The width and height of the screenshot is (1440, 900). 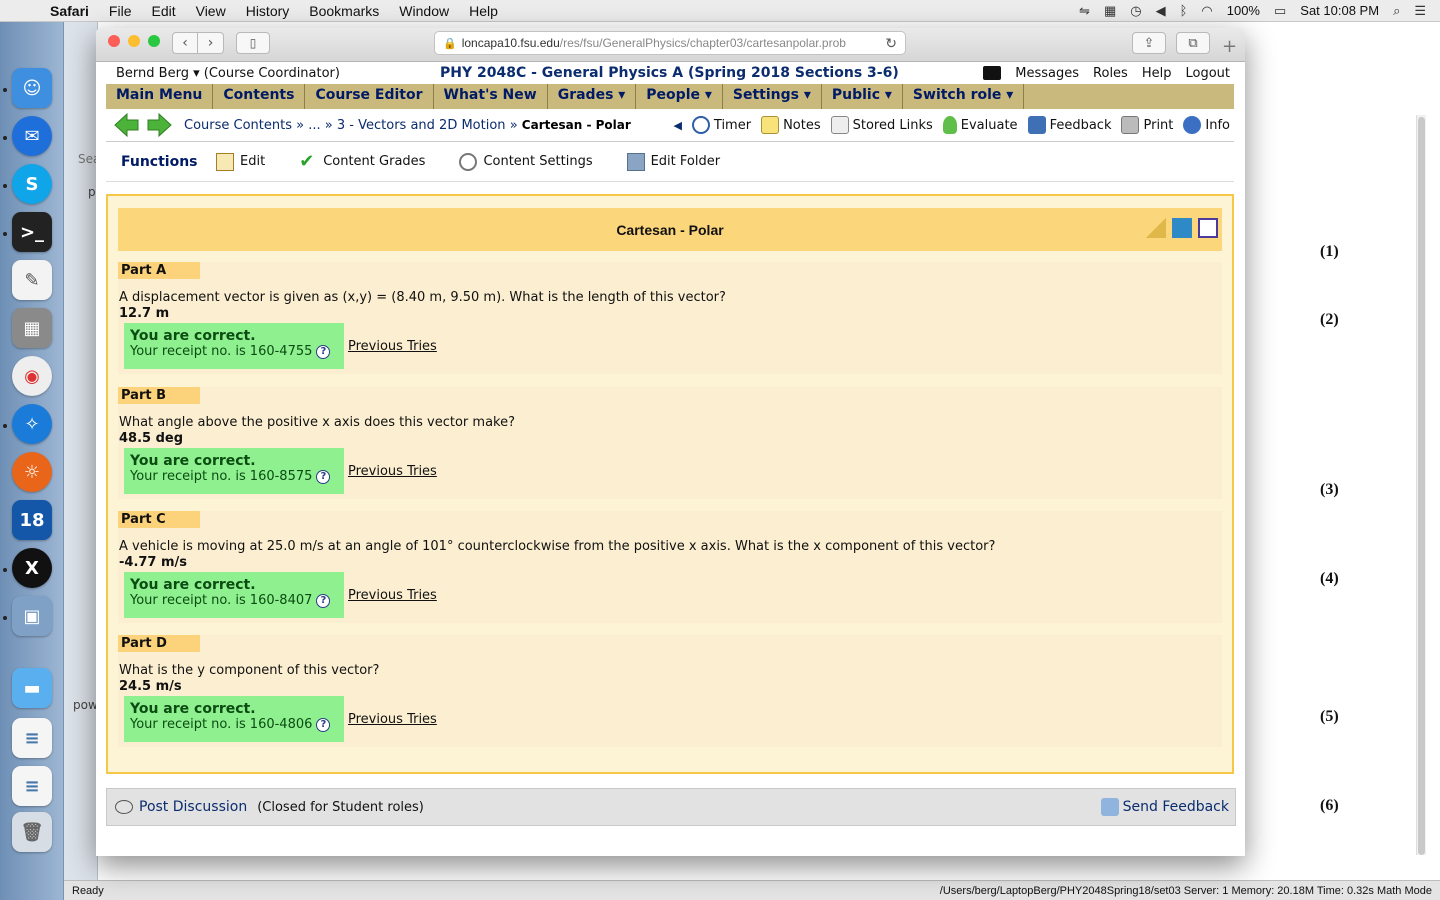 I want to click on finder-icon: ☺, so click(x=32, y=88).